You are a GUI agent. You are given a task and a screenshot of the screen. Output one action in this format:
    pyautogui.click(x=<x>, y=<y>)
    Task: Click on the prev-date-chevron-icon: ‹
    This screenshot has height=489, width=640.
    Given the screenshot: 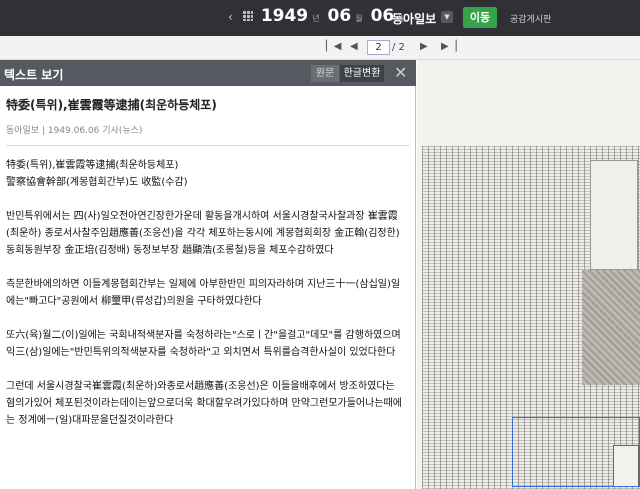 What is the action you would take?
    pyautogui.click(x=230, y=17)
    